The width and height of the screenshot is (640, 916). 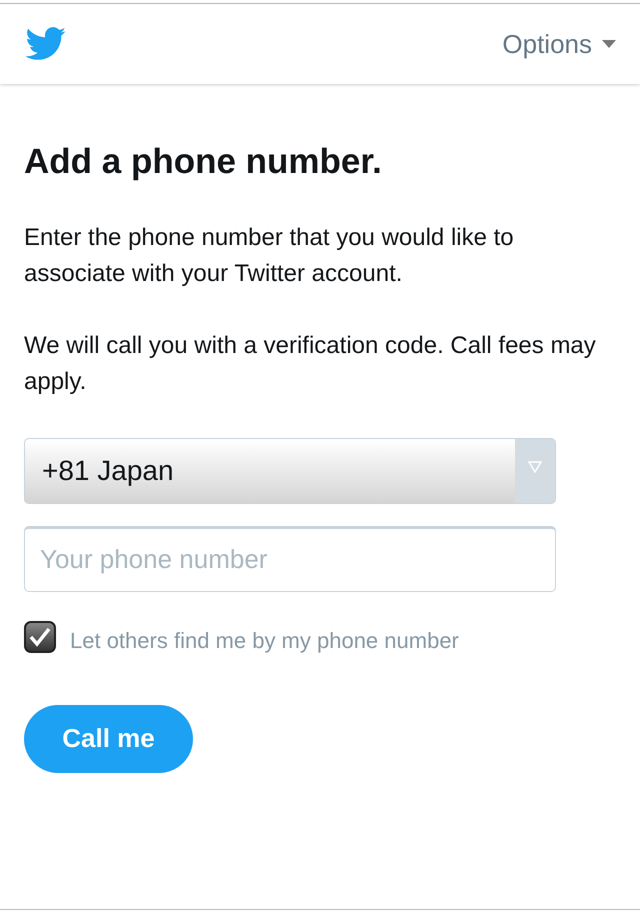 What do you see at coordinates (310, 363) in the screenshot?
I see `instruction-text: We will call you with a verification code. Call fees may apply.` at bounding box center [310, 363].